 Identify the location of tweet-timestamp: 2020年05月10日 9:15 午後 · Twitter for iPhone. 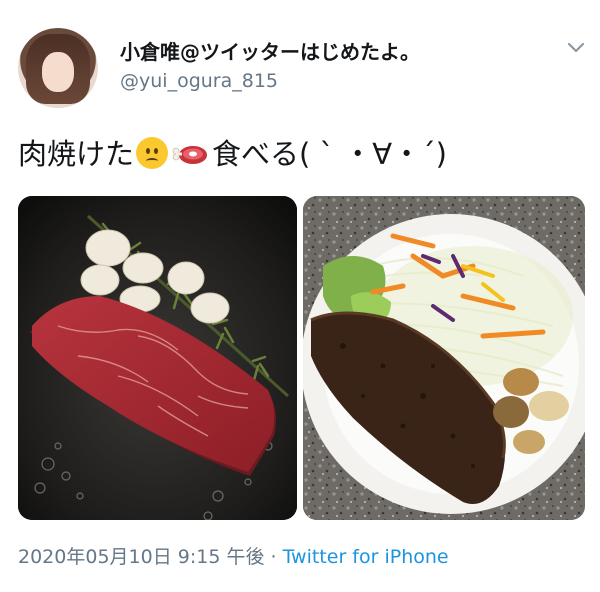
(233, 555).